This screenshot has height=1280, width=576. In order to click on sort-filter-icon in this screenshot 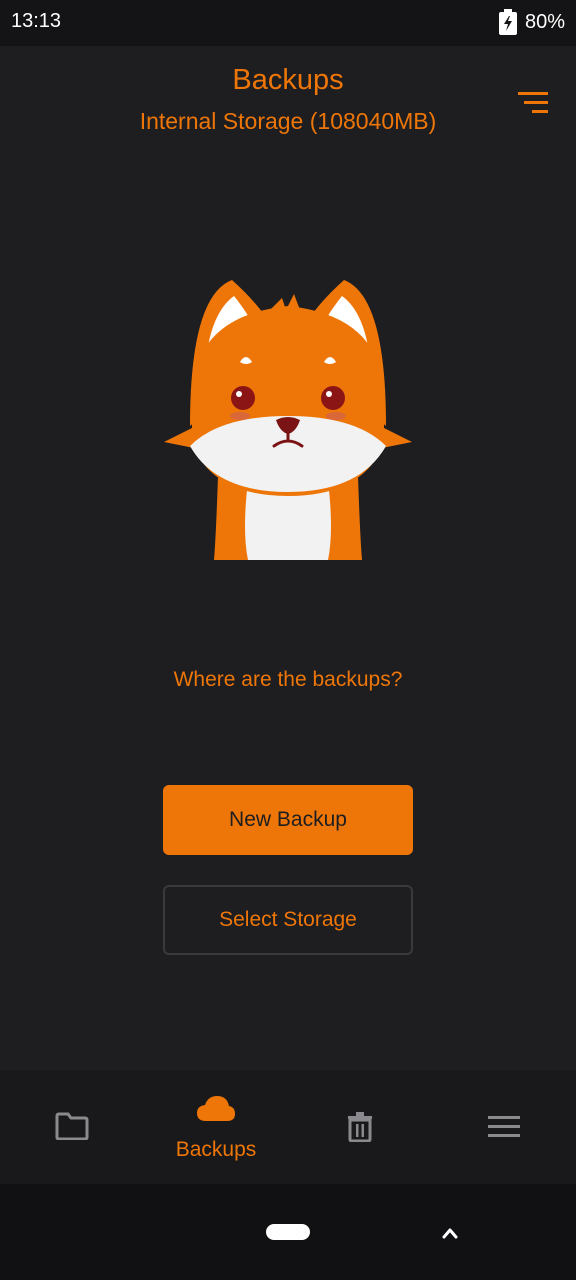, I will do `click(534, 103)`.